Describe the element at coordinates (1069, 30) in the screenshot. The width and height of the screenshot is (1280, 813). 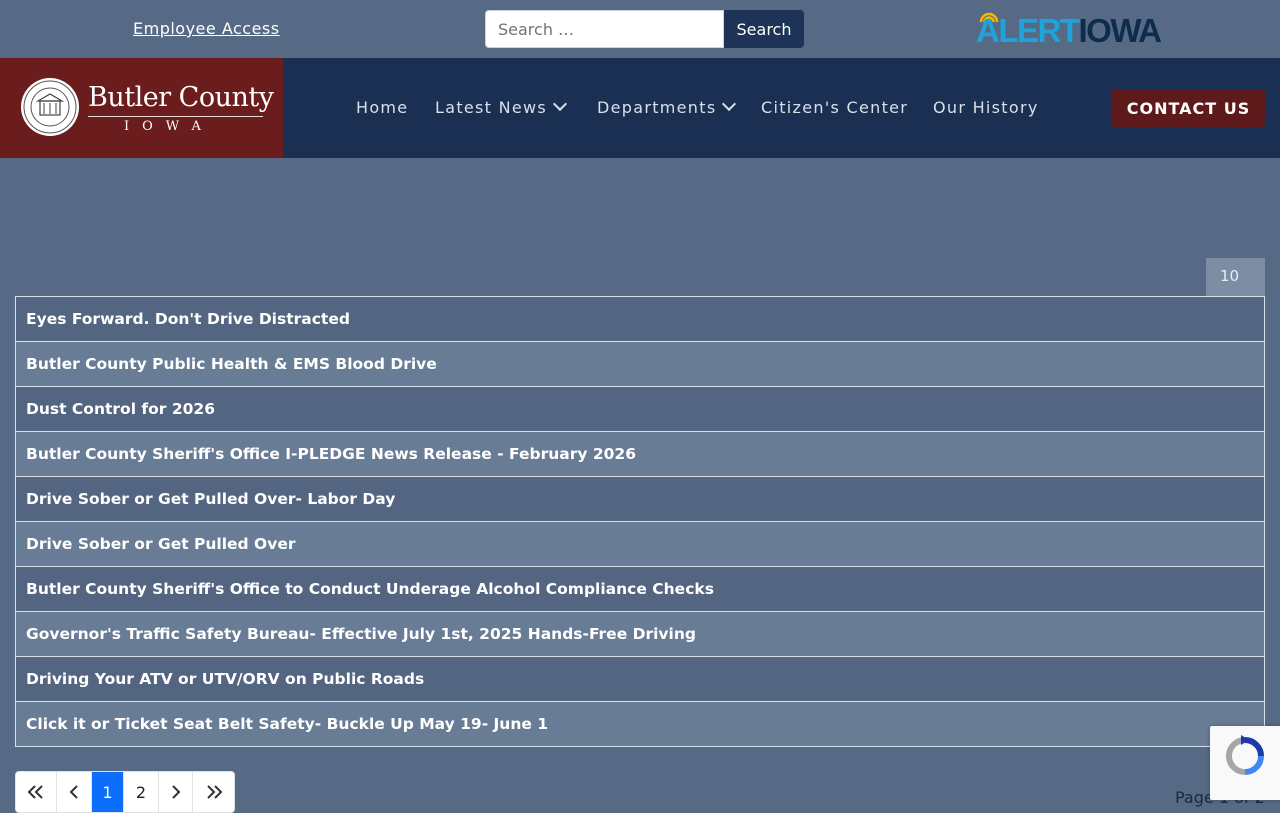
I see `alert-iowa-wordmark: ALERTIOWA` at that location.